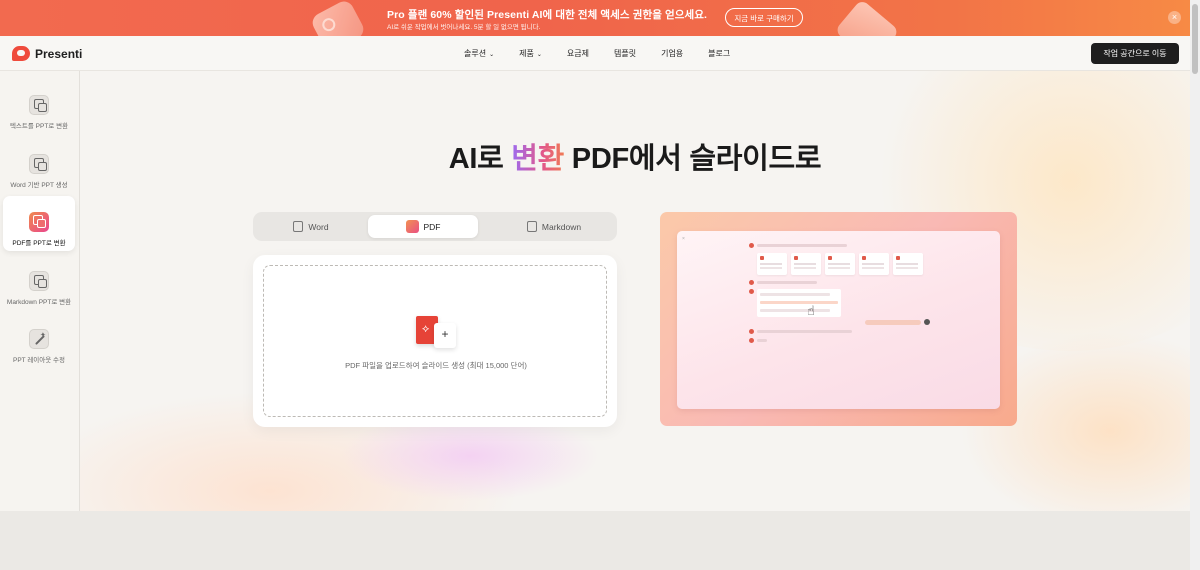 The width and height of the screenshot is (1200, 570). I want to click on close-icon: ×, so click(683, 239).